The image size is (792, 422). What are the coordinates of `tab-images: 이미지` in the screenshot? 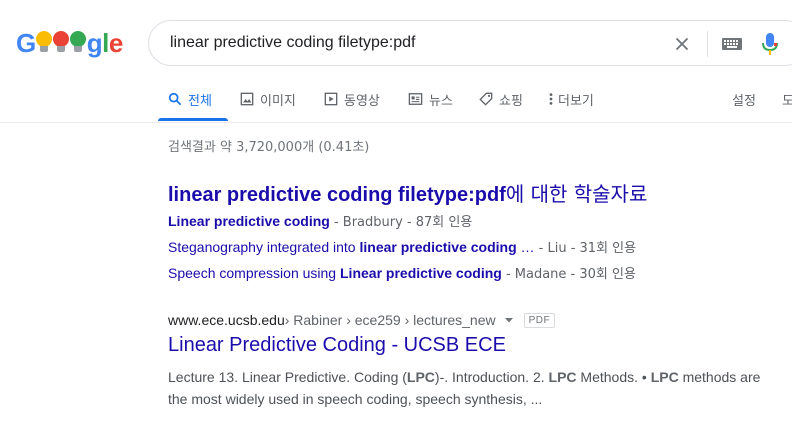 It's located at (268, 99).